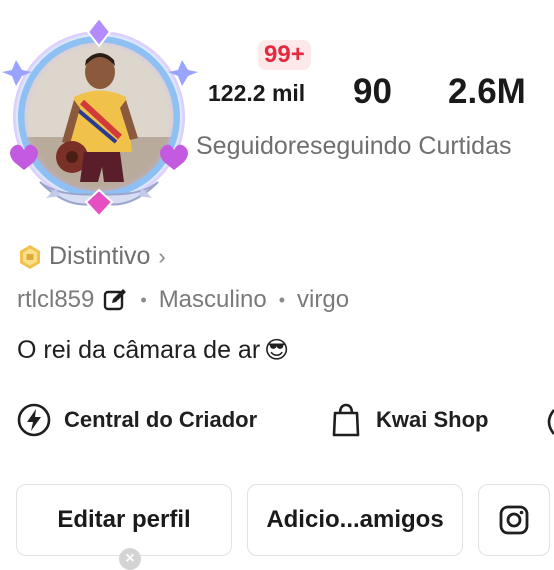  I want to click on gender-label: Masculino, so click(212, 299).